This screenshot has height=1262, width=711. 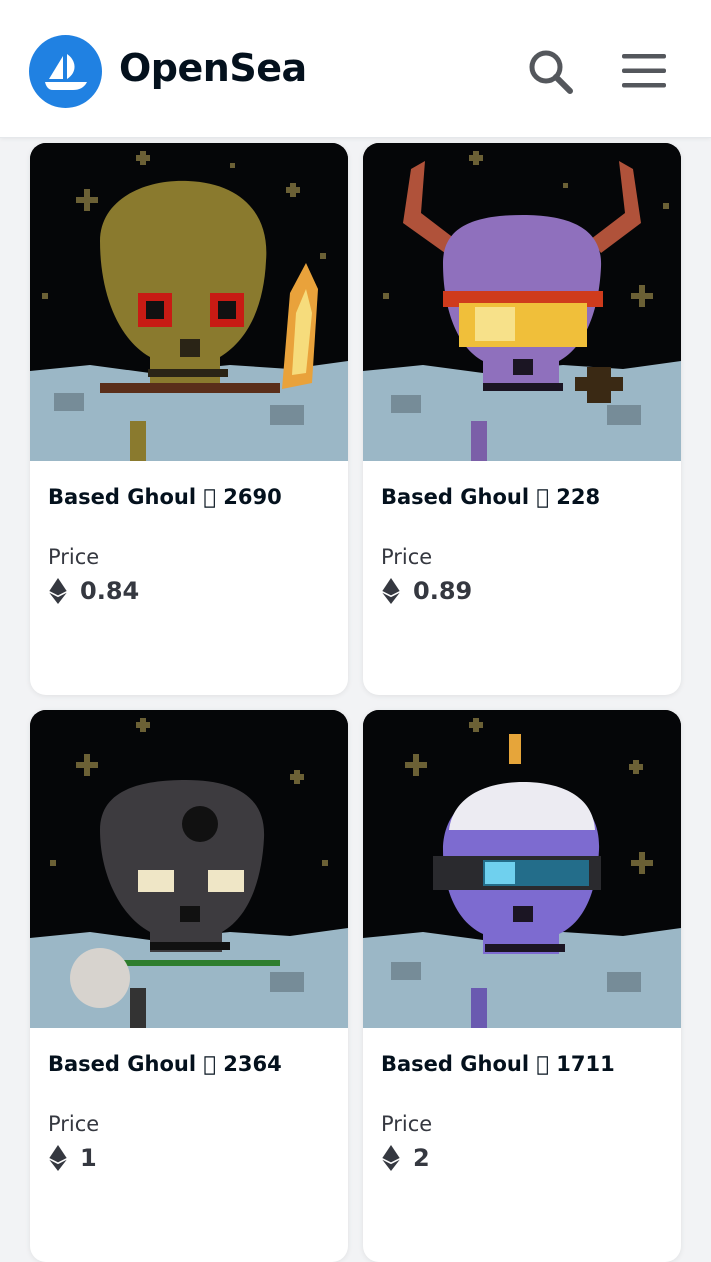 I want to click on nft-title: Based Ghoul   2364, so click(x=165, y=1064).